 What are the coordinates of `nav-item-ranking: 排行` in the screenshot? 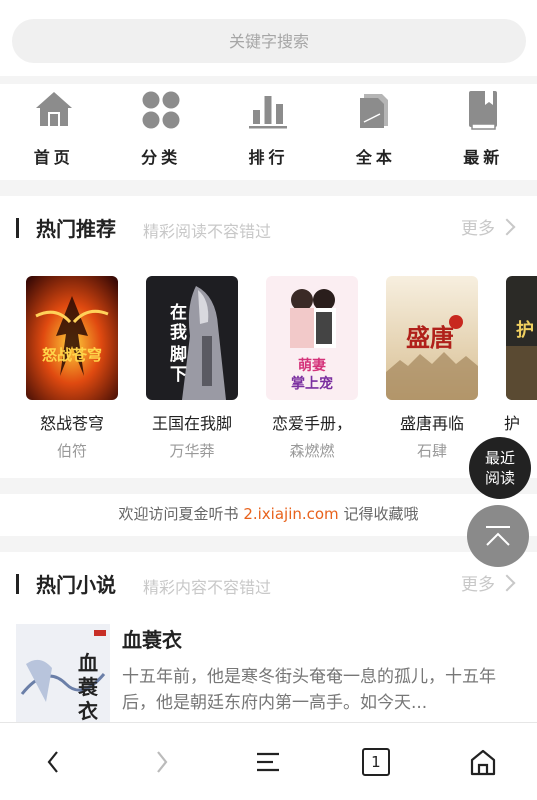 It's located at (268, 132).